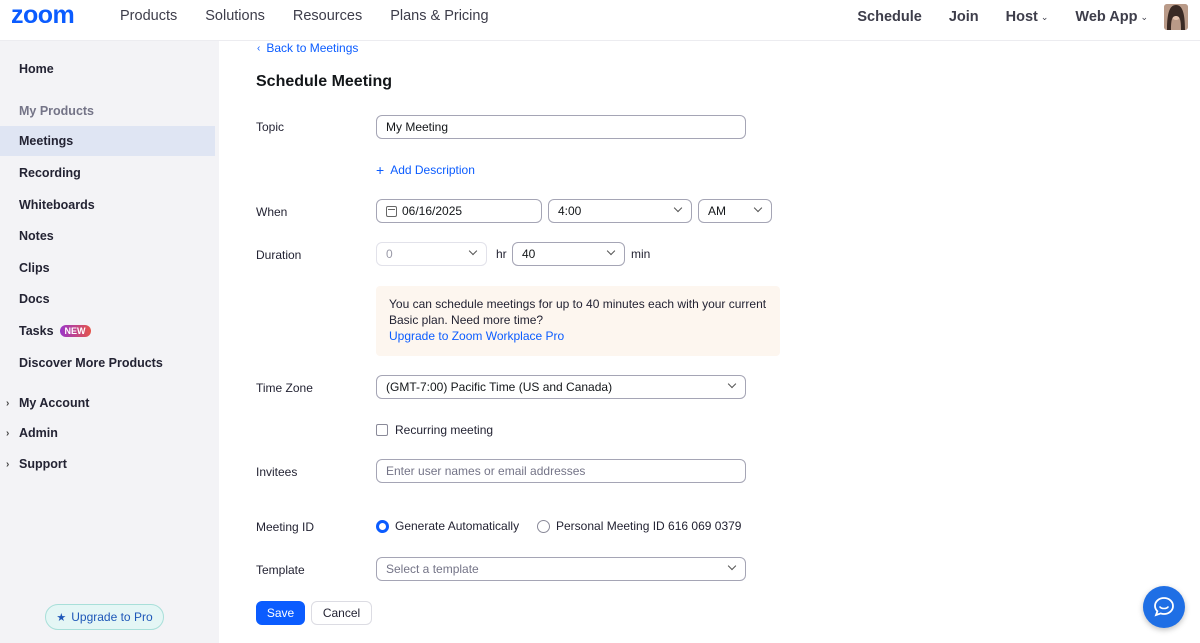  I want to click on template-select: Select a template, so click(561, 569).